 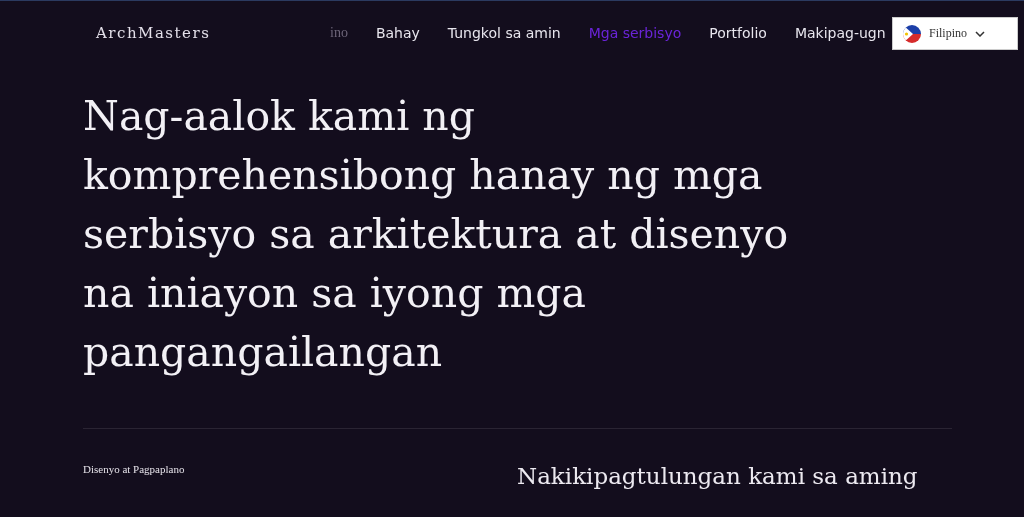 I want to click on flag-icon, so click(x=912, y=33).